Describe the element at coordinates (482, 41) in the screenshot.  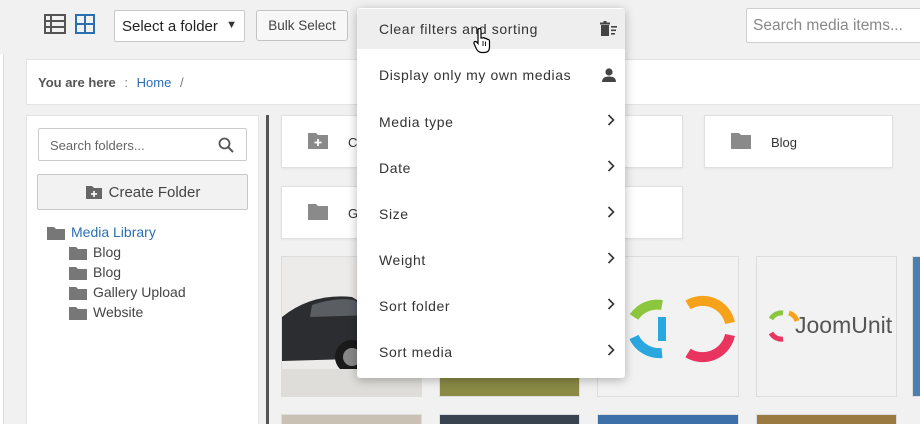
I see `hand-cursor-icon` at that location.